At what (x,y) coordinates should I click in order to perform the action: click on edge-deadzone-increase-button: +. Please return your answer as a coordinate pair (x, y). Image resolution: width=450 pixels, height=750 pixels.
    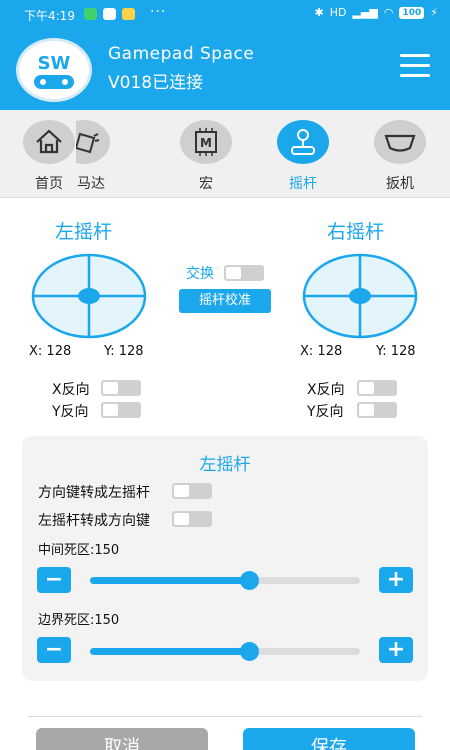
    Looking at the image, I should click on (396, 650).